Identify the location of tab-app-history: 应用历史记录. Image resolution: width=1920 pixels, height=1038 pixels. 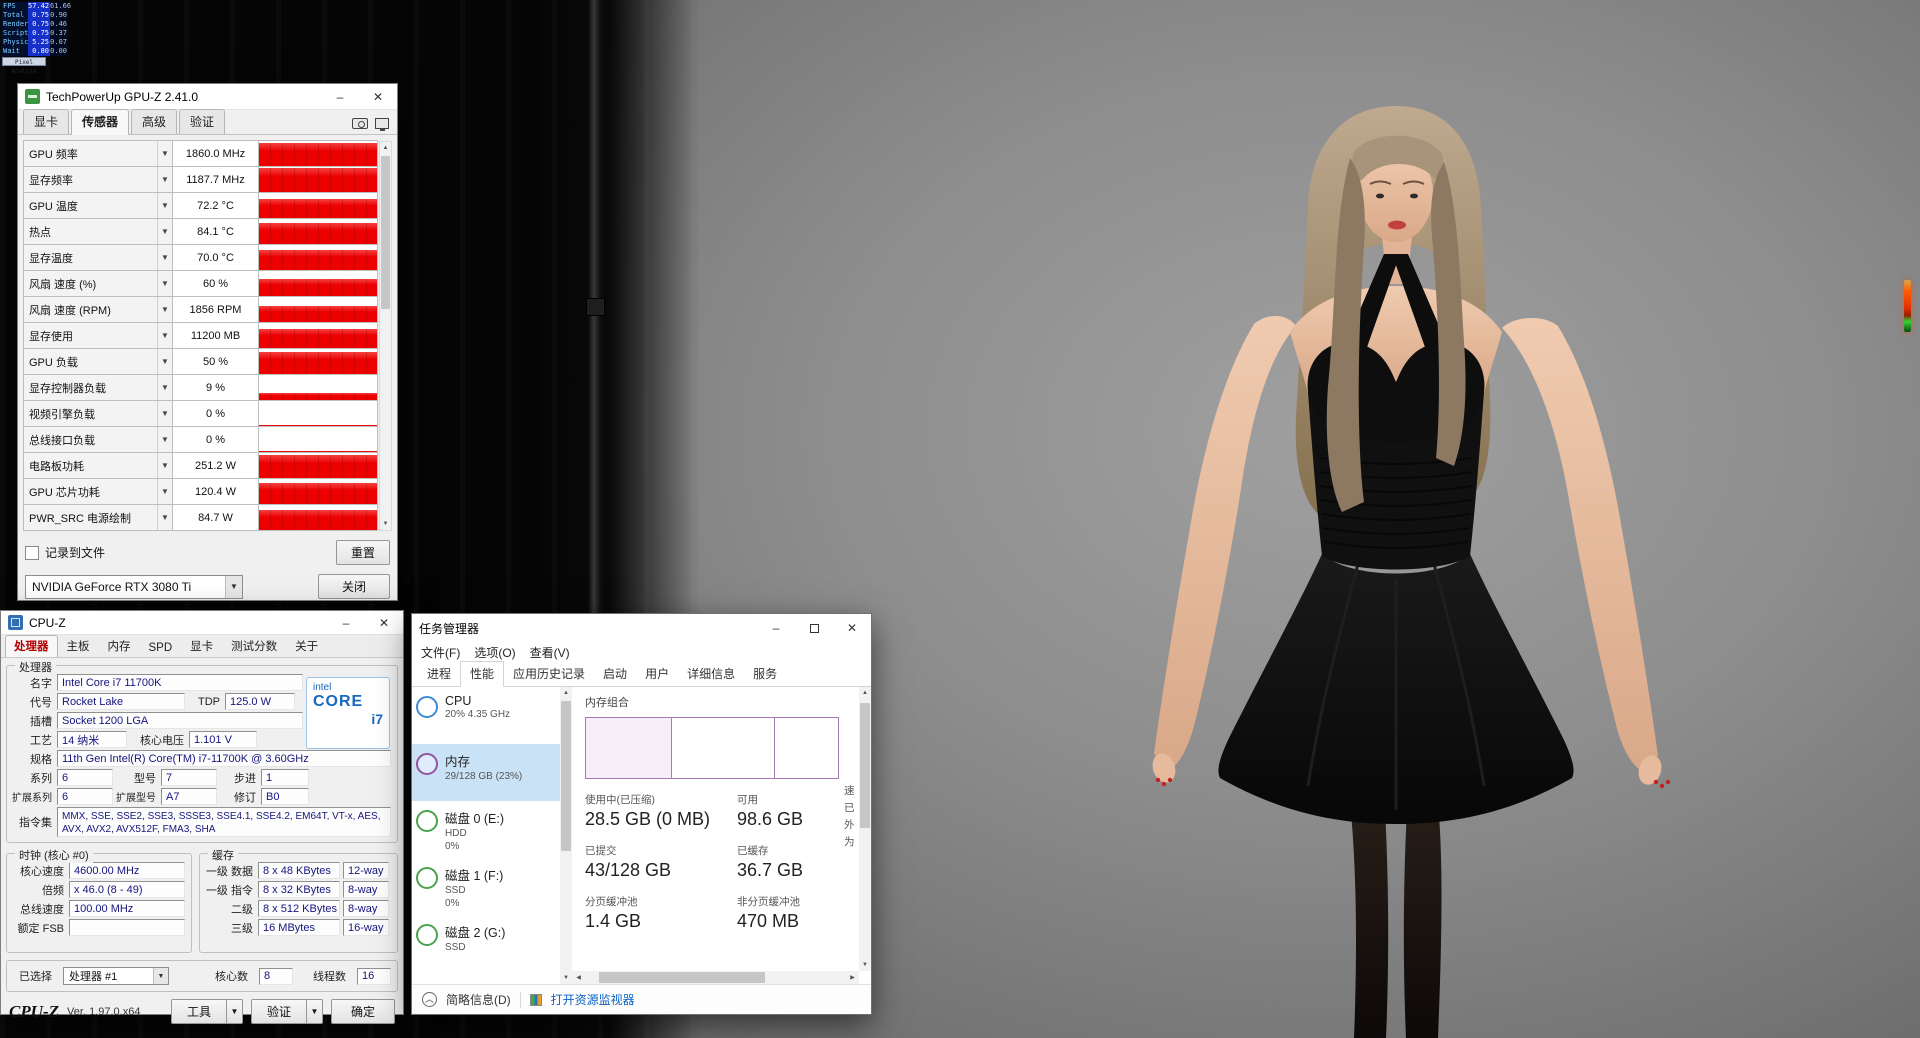
(549, 674).